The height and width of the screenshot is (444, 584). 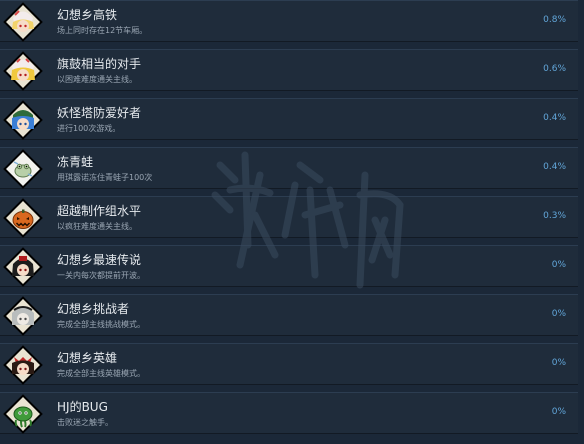 I want to click on achievement-title: HJ的BUG, so click(x=82, y=407).